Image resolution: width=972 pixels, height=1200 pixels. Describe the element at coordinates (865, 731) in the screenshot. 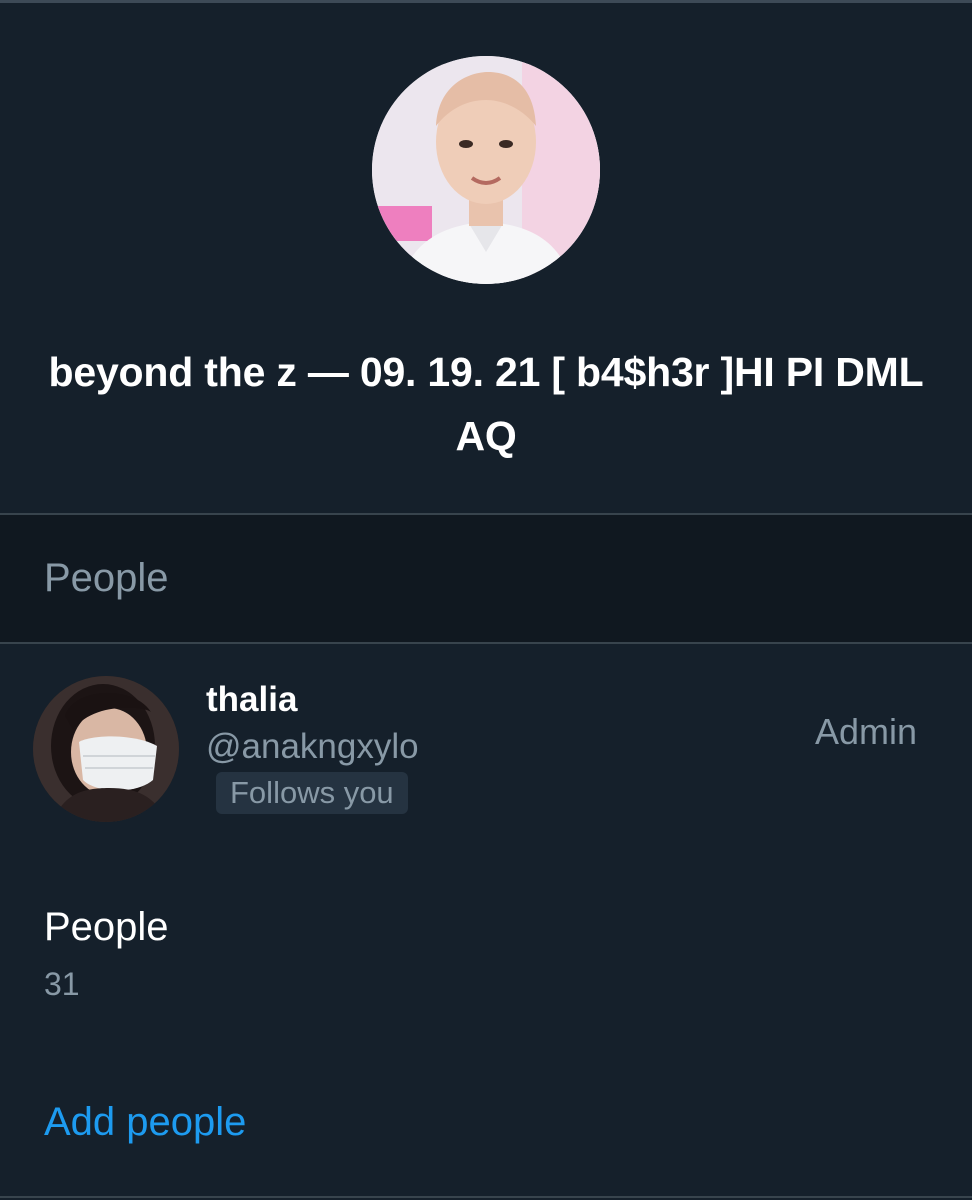

I see `member-role-badge: Admin` at that location.